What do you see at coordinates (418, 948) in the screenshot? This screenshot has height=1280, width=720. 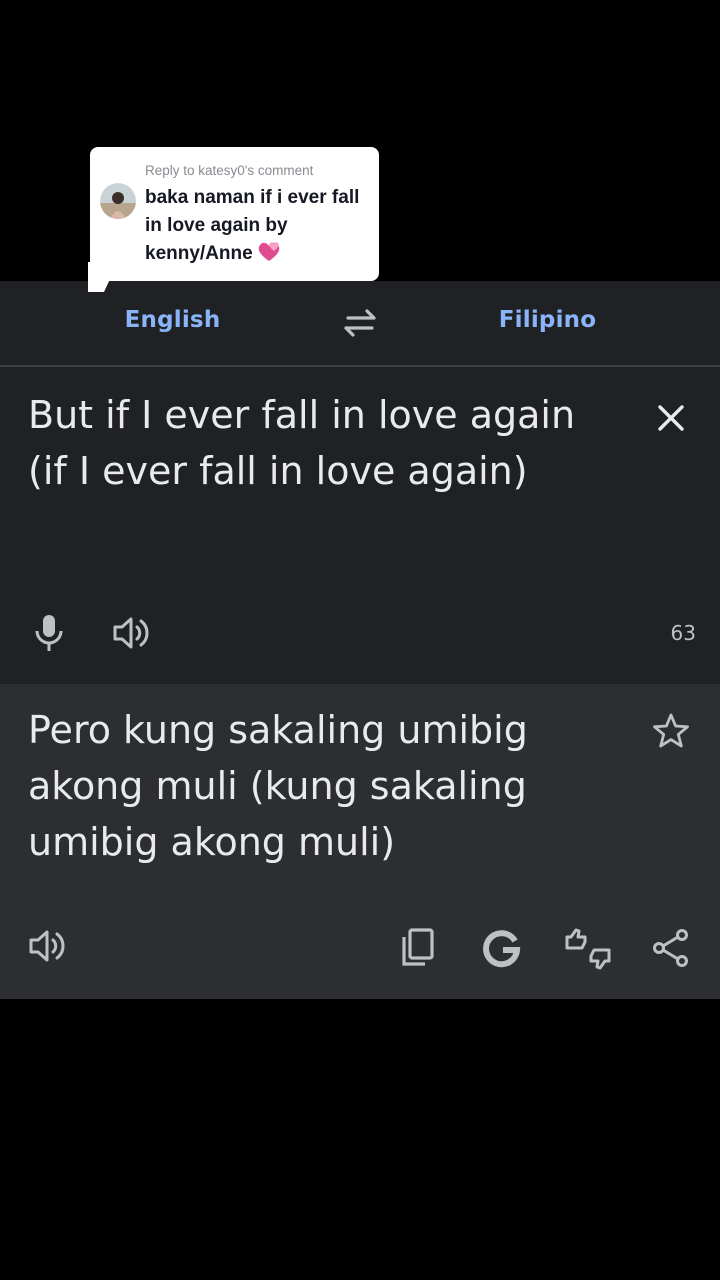 I see `copy-icon` at bounding box center [418, 948].